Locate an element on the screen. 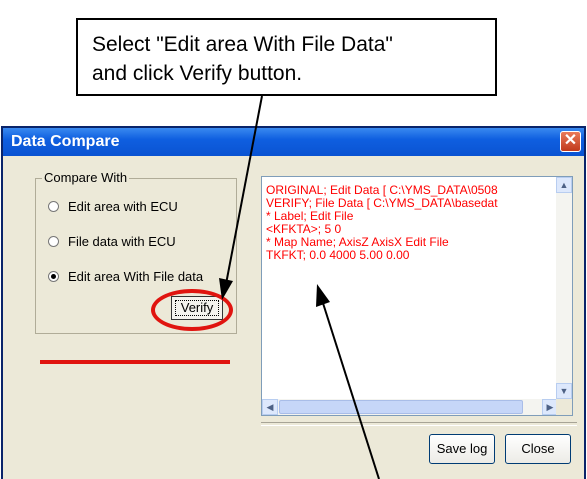 This screenshot has height=479, width=587. log-arrow-line is located at coordinates (350, 389).